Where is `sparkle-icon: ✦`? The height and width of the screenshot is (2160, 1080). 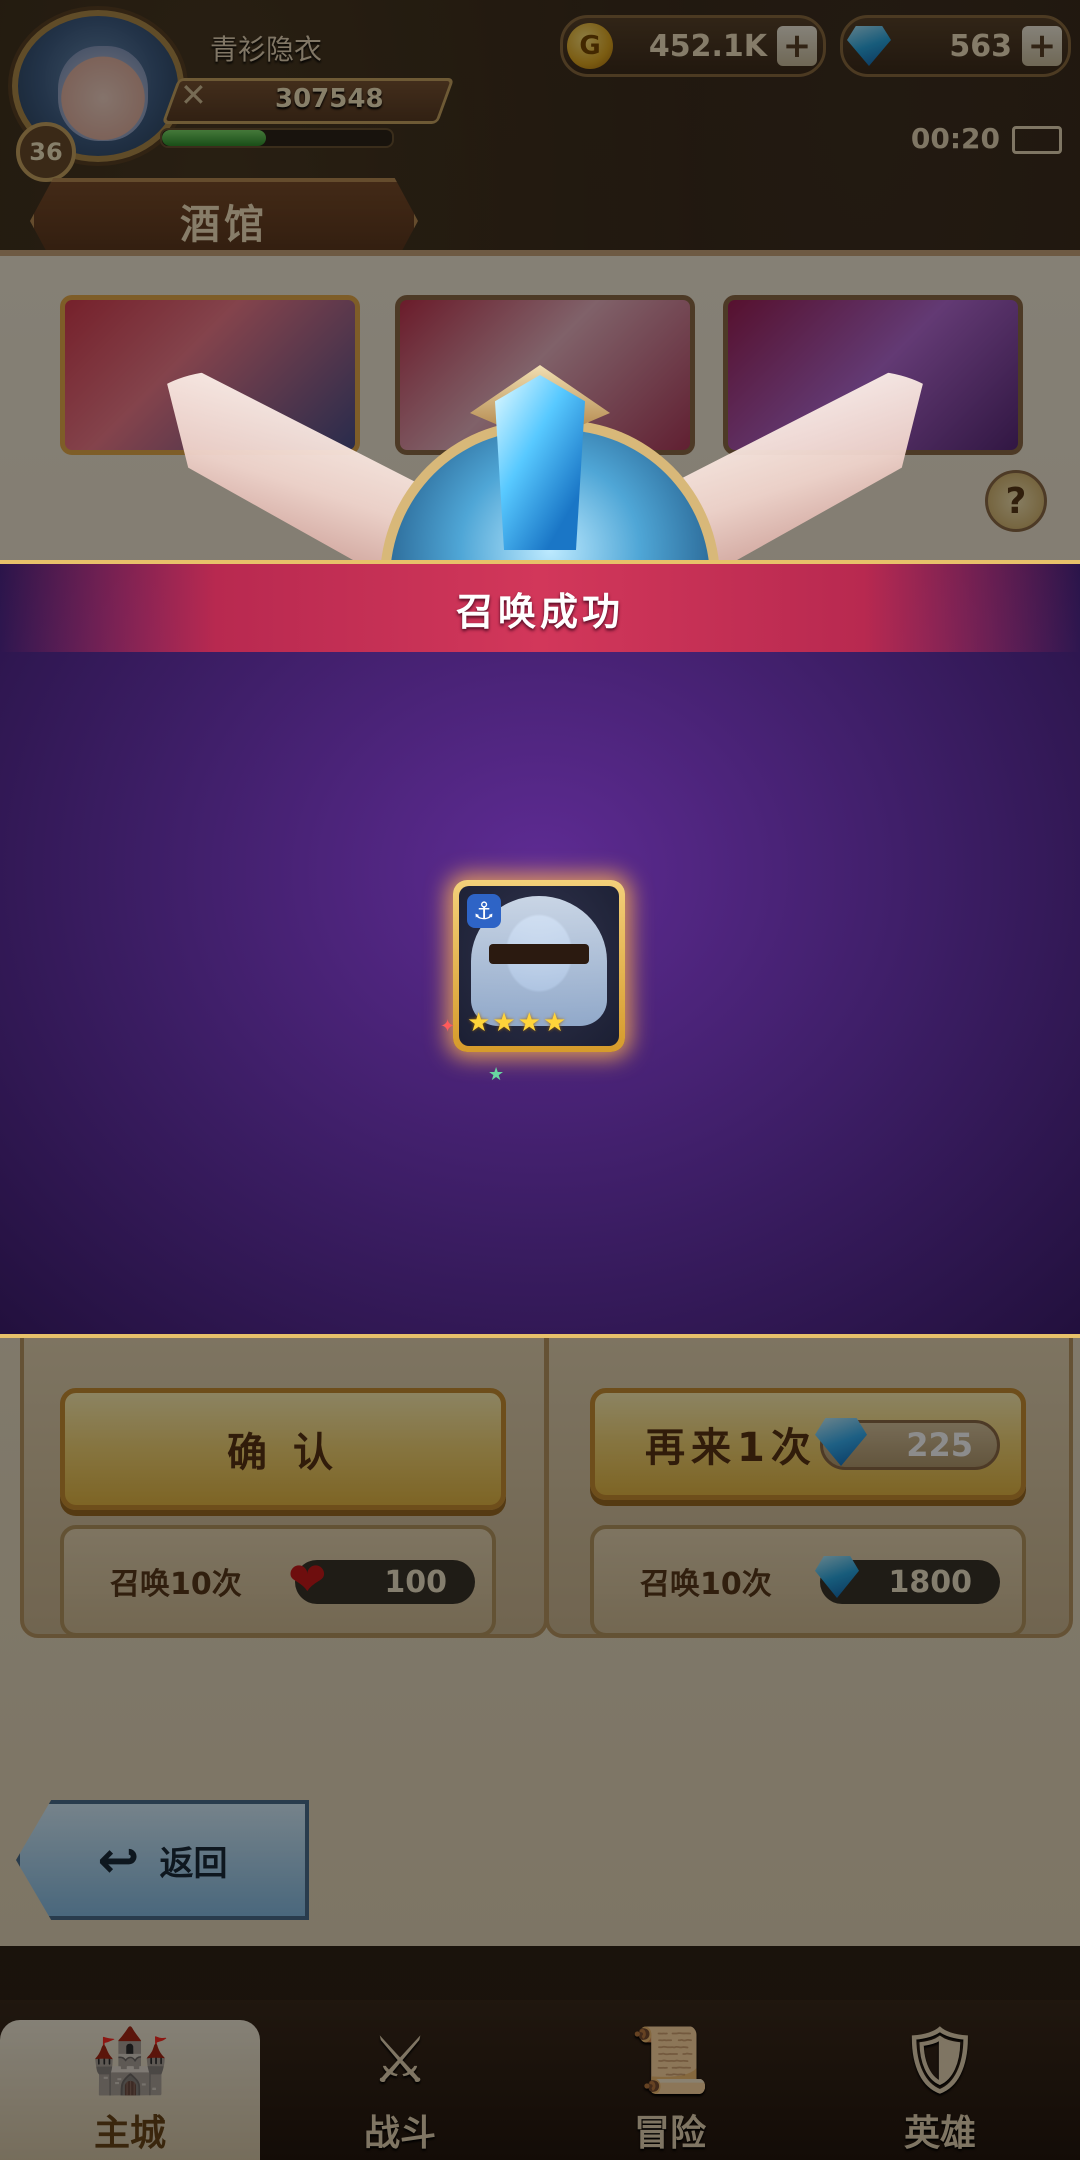
sparkle-icon: ✦ is located at coordinates (448, 1026).